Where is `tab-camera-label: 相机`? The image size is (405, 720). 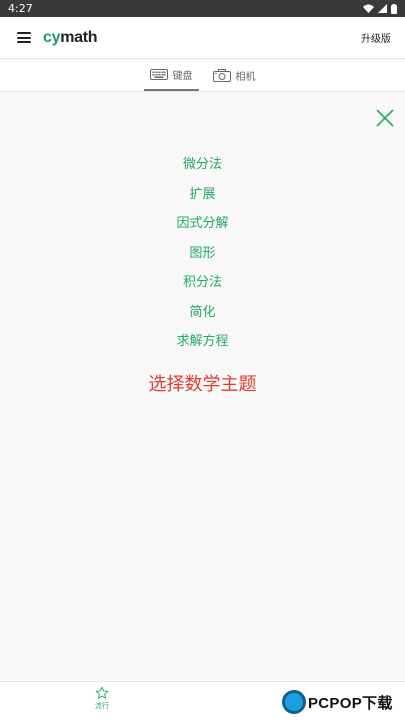
tab-camera-label: 相机 is located at coordinates (245, 77).